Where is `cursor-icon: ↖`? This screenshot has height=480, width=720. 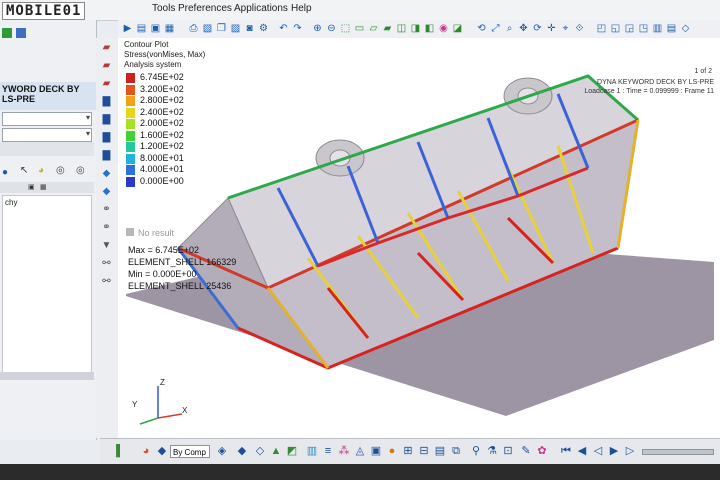
cursor-icon: ↖ is located at coordinates (24, 170).